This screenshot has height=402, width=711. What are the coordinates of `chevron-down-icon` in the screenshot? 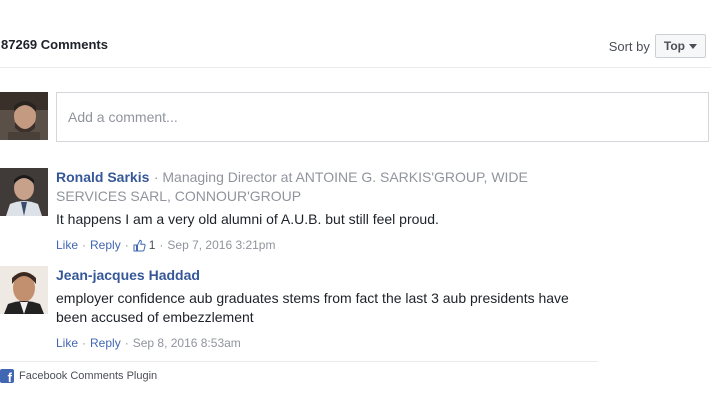 It's located at (693, 46).